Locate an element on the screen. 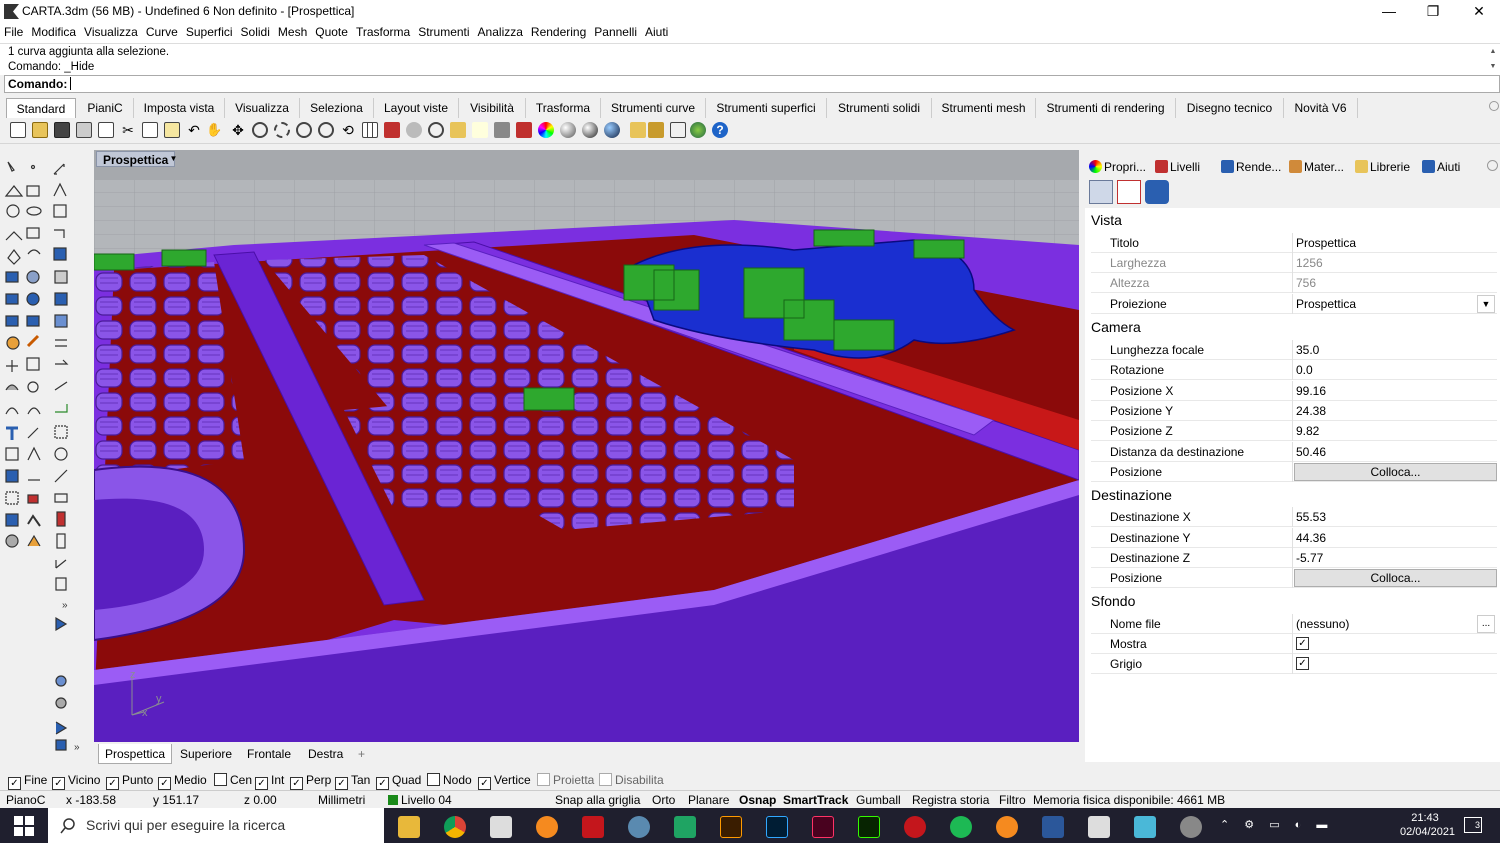  osnap-disabilita: Disabilita is located at coordinates (631, 780).